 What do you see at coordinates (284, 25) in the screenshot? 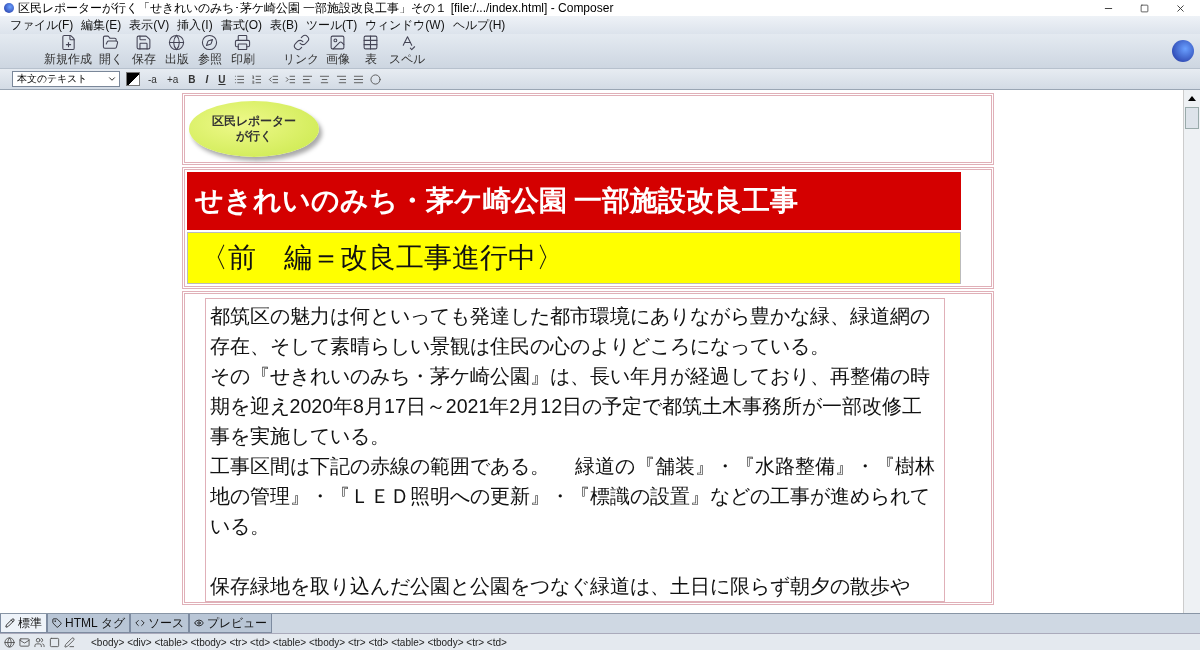
I see `menu-item: 表(B)` at bounding box center [284, 25].